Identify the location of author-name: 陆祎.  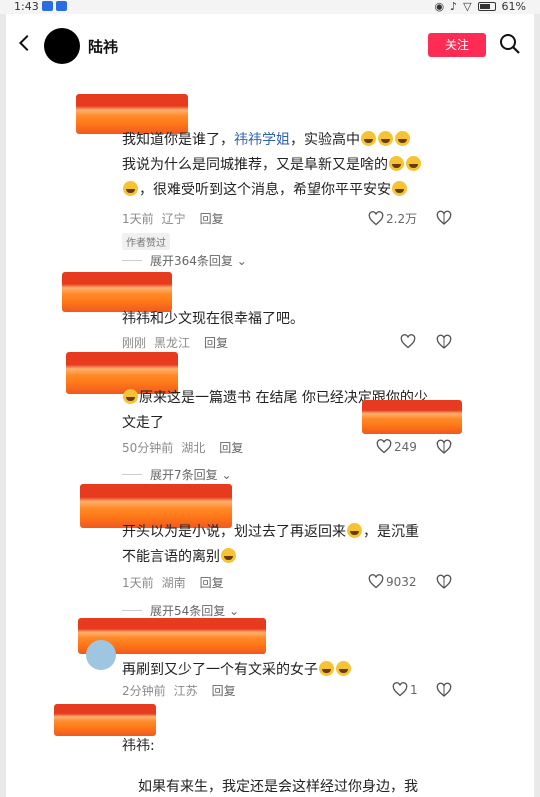
(103, 46).